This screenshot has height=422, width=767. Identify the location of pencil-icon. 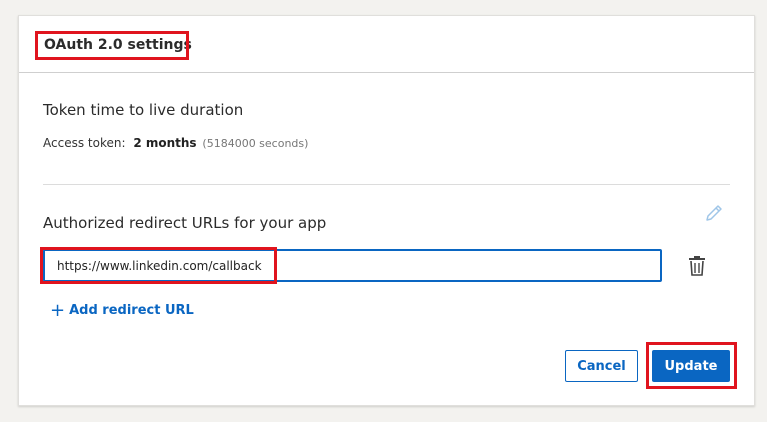
(714, 213).